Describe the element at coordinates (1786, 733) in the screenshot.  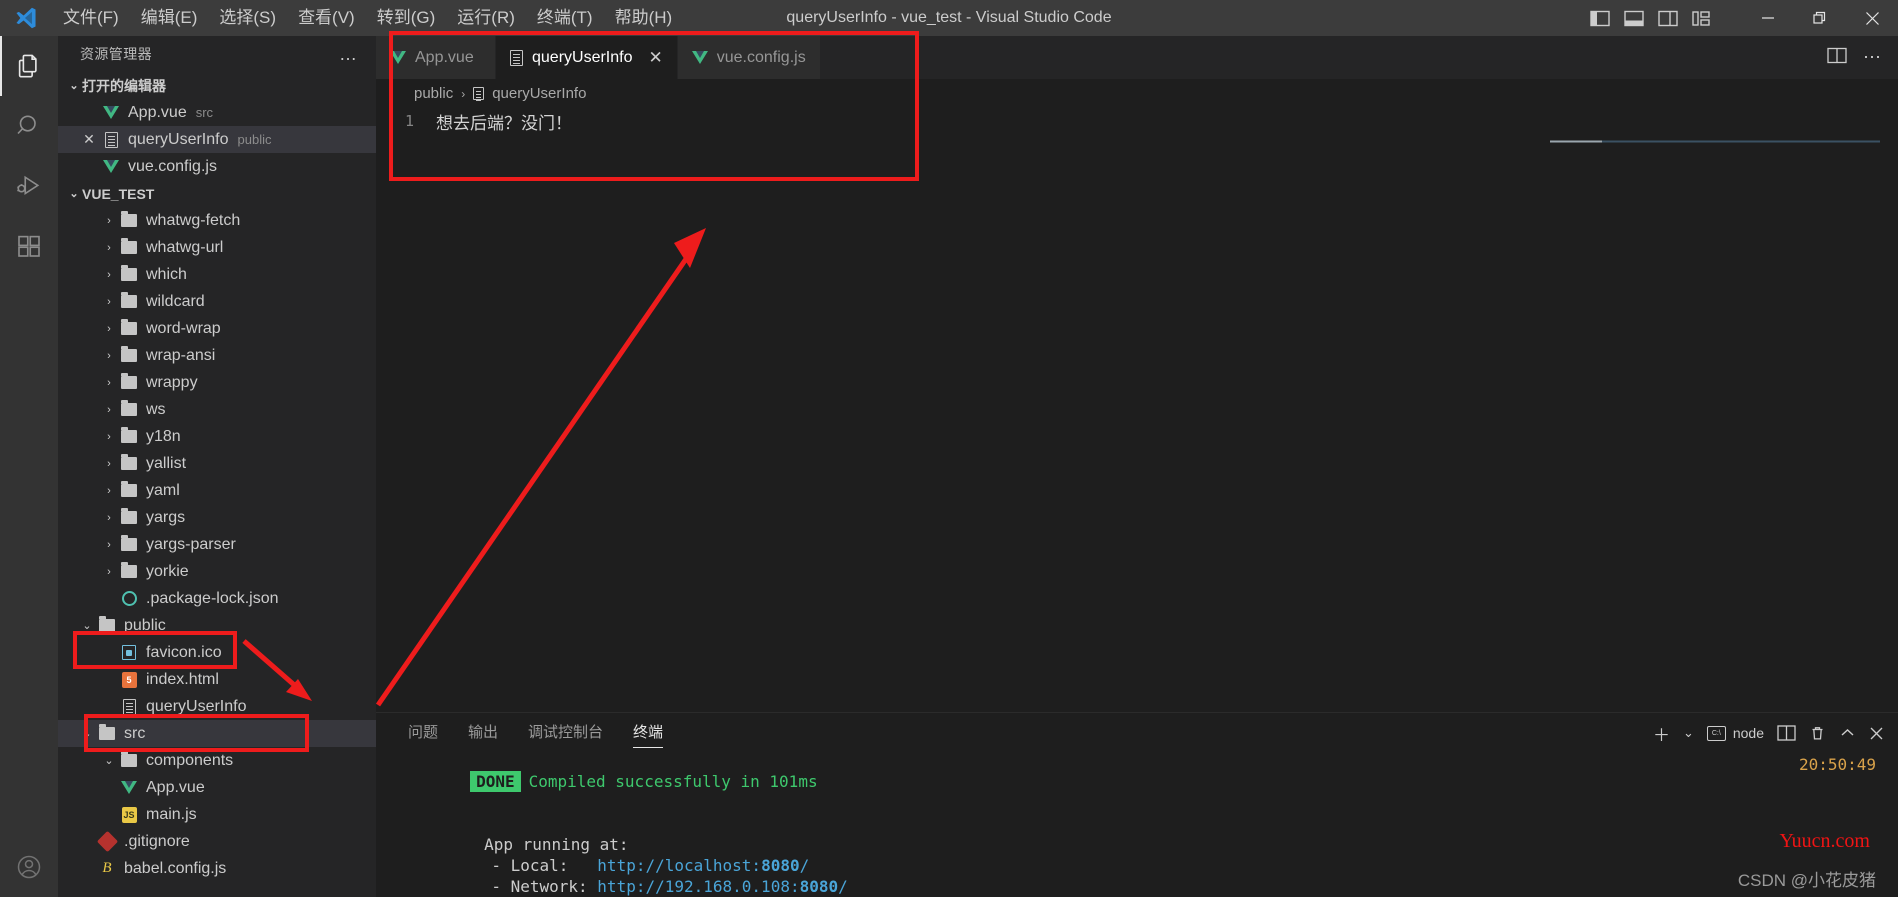
I see `split-terminal-icon` at that location.